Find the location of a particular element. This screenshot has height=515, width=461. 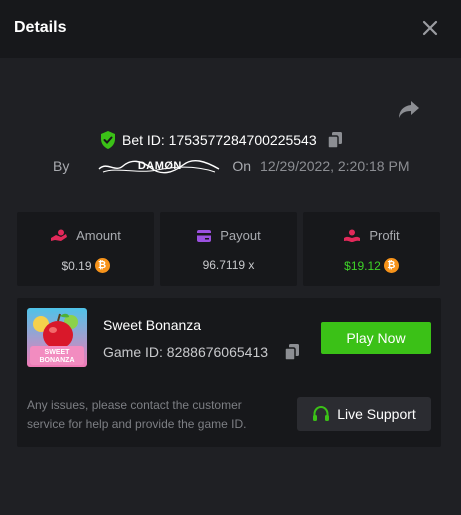

live-support-label: Live Support is located at coordinates (376, 414).